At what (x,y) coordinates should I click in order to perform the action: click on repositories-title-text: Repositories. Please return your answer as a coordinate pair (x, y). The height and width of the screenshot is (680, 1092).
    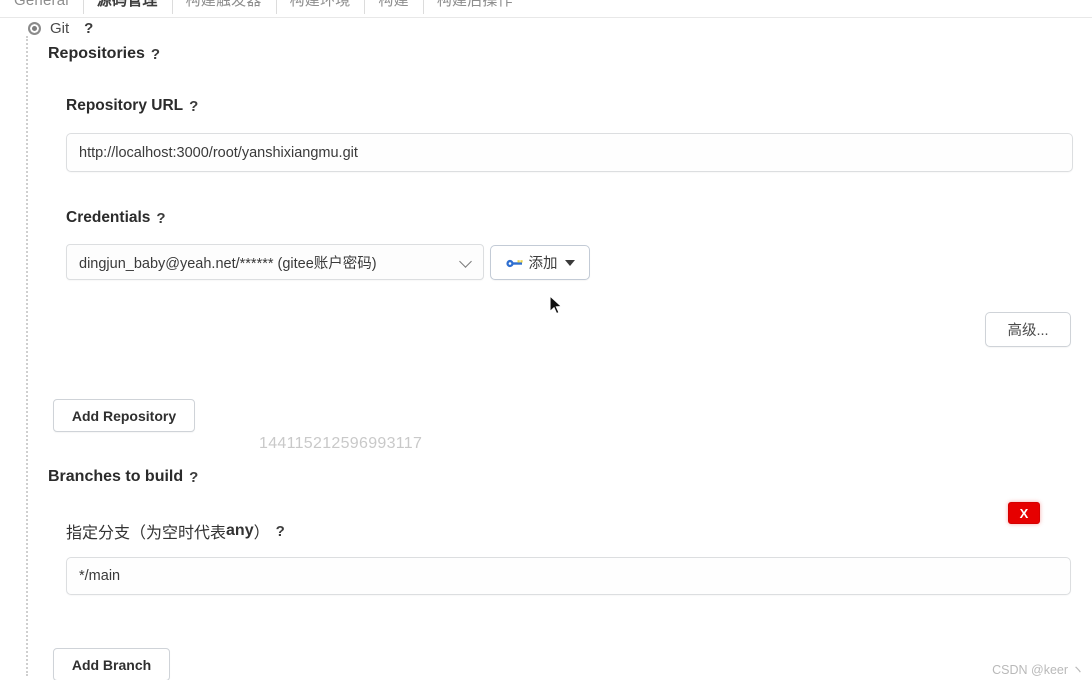
    Looking at the image, I should click on (96, 53).